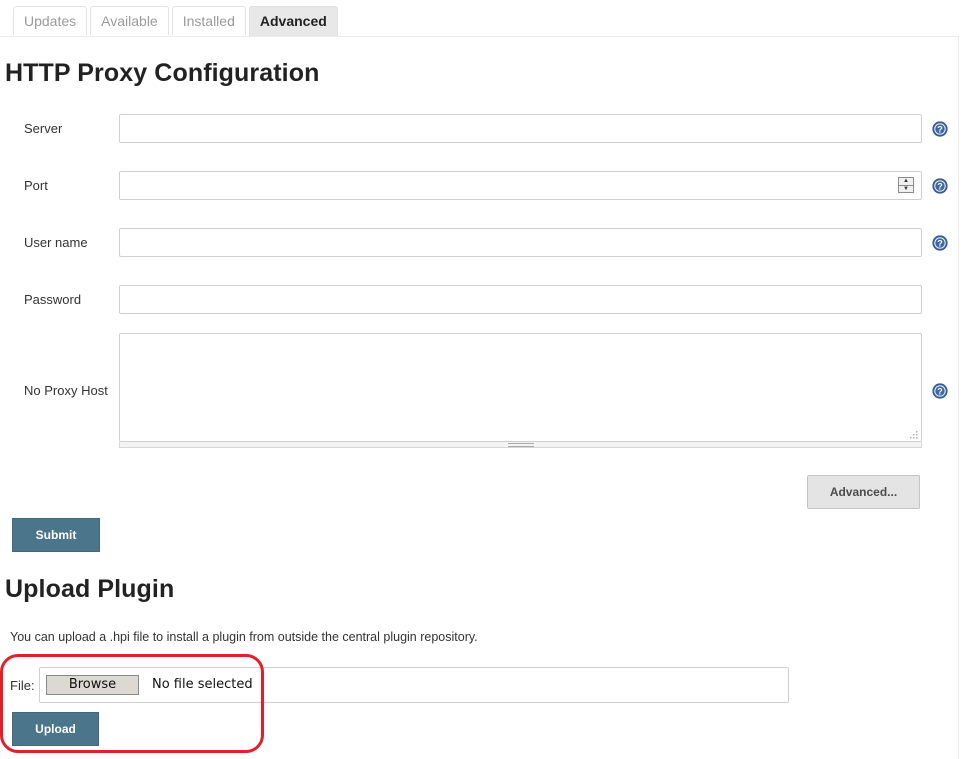 The height and width of the screenshot is (759, 970). I want to click on spinner-down-icon: ▼, so click(906, 189).